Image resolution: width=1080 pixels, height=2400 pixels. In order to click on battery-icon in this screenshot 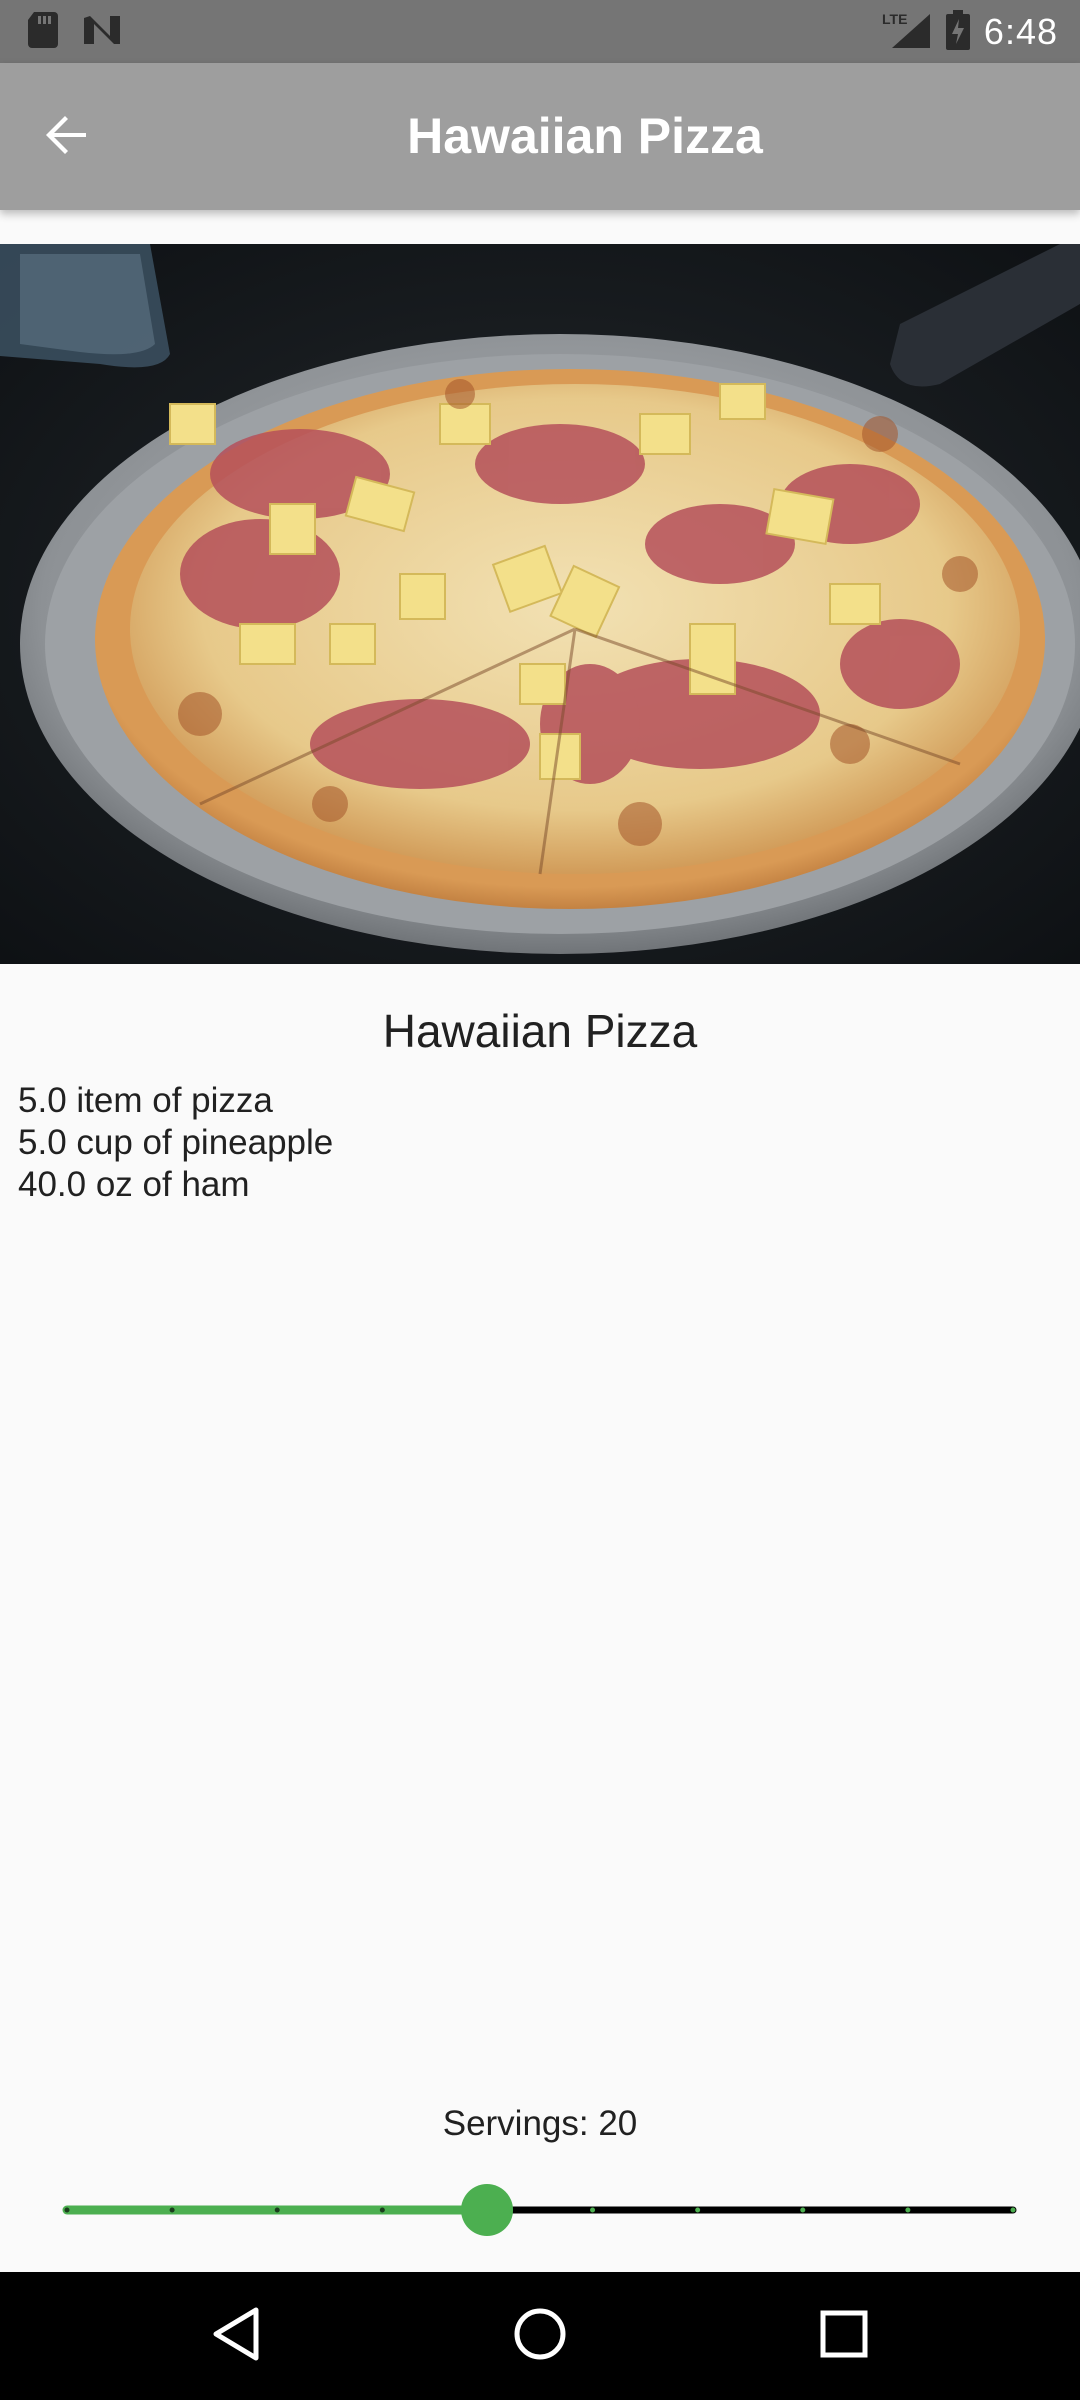, I will do `click(957, 32)`.